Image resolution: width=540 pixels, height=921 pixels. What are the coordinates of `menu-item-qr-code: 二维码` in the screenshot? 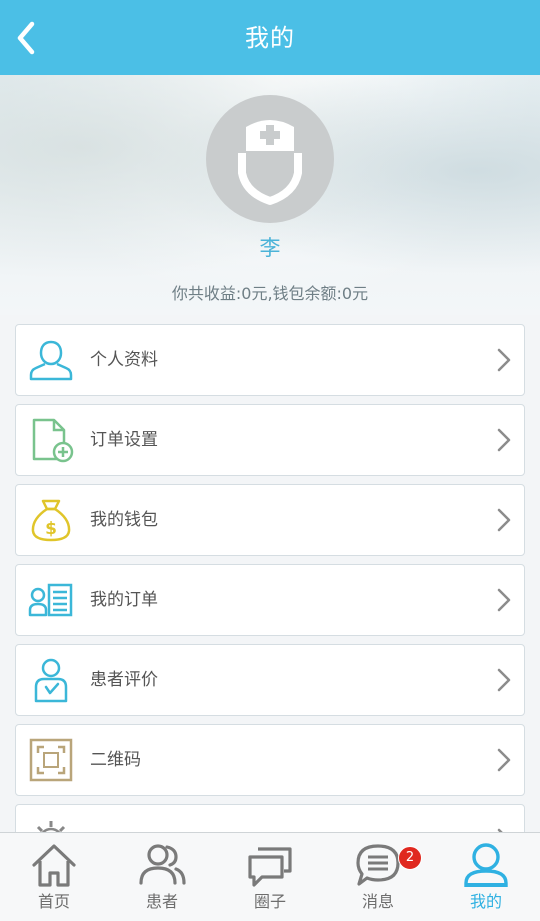 It's located at (270, 760).